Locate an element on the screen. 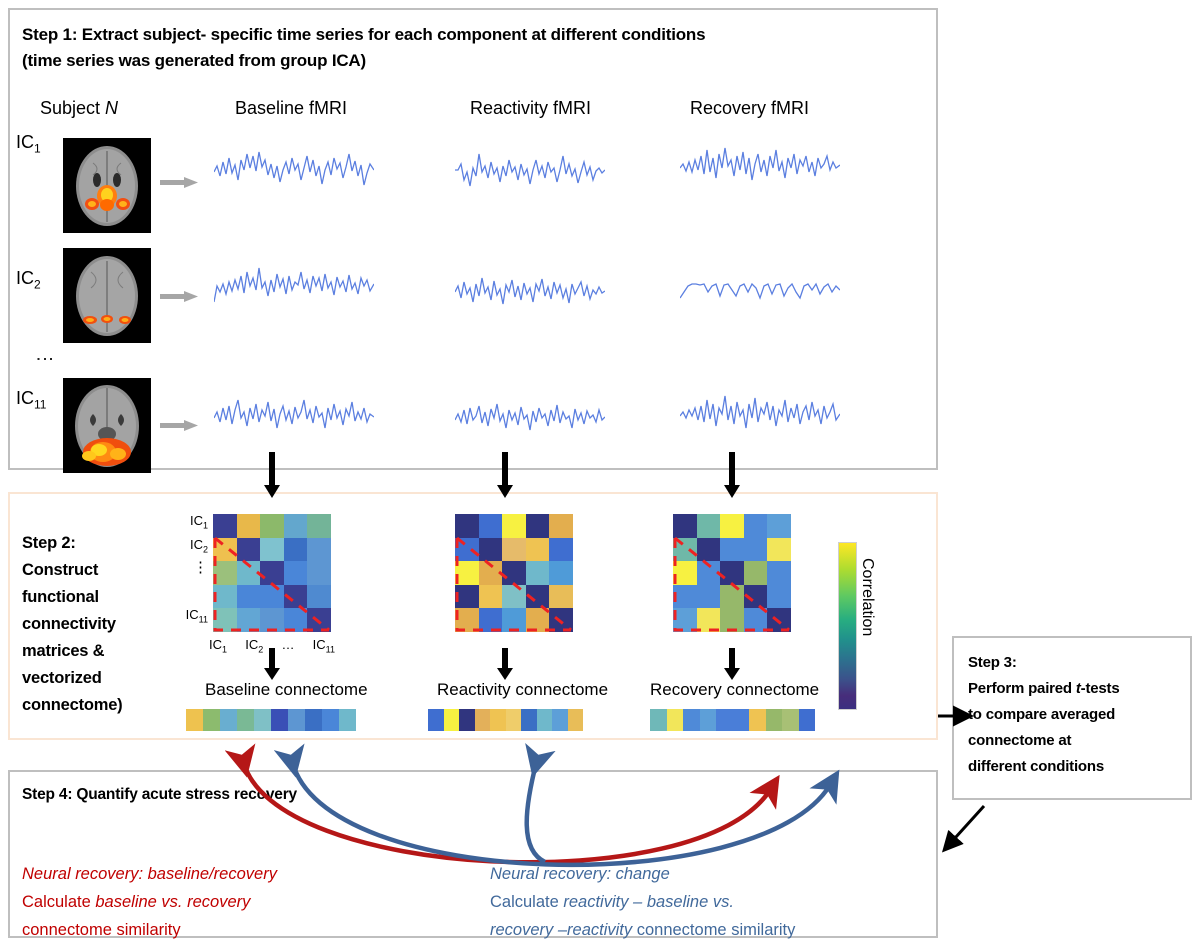 The width and height of the screenshot is (1200, 947). ic-label-11: IC11 is located at coordinates (31, 400).